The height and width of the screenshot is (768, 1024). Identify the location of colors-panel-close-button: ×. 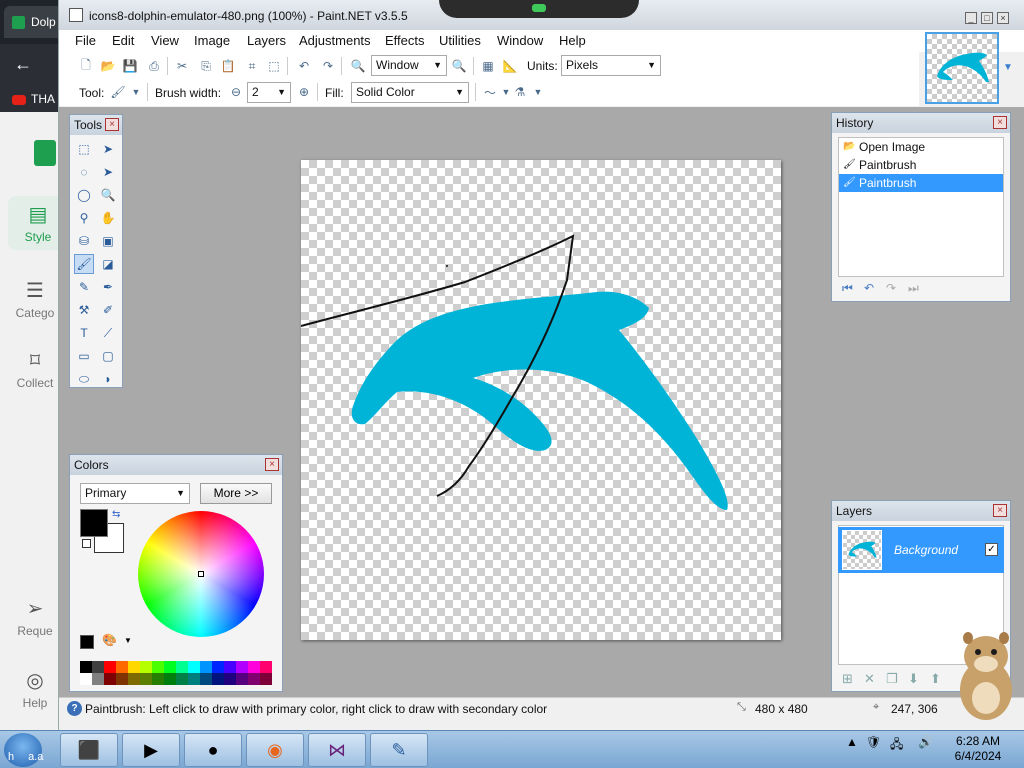
(272, 464).